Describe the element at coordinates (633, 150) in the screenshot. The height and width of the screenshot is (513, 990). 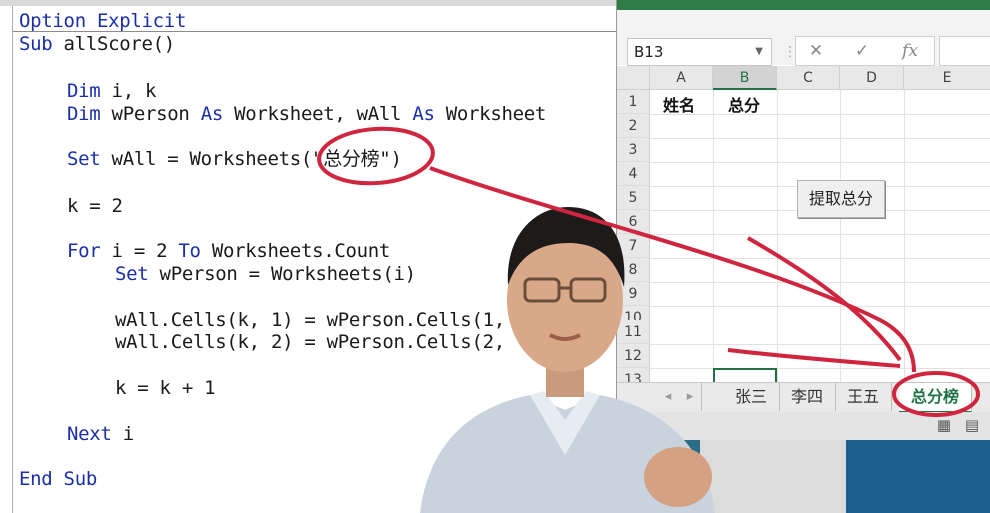
I see `row-header-3: 3` at that location.